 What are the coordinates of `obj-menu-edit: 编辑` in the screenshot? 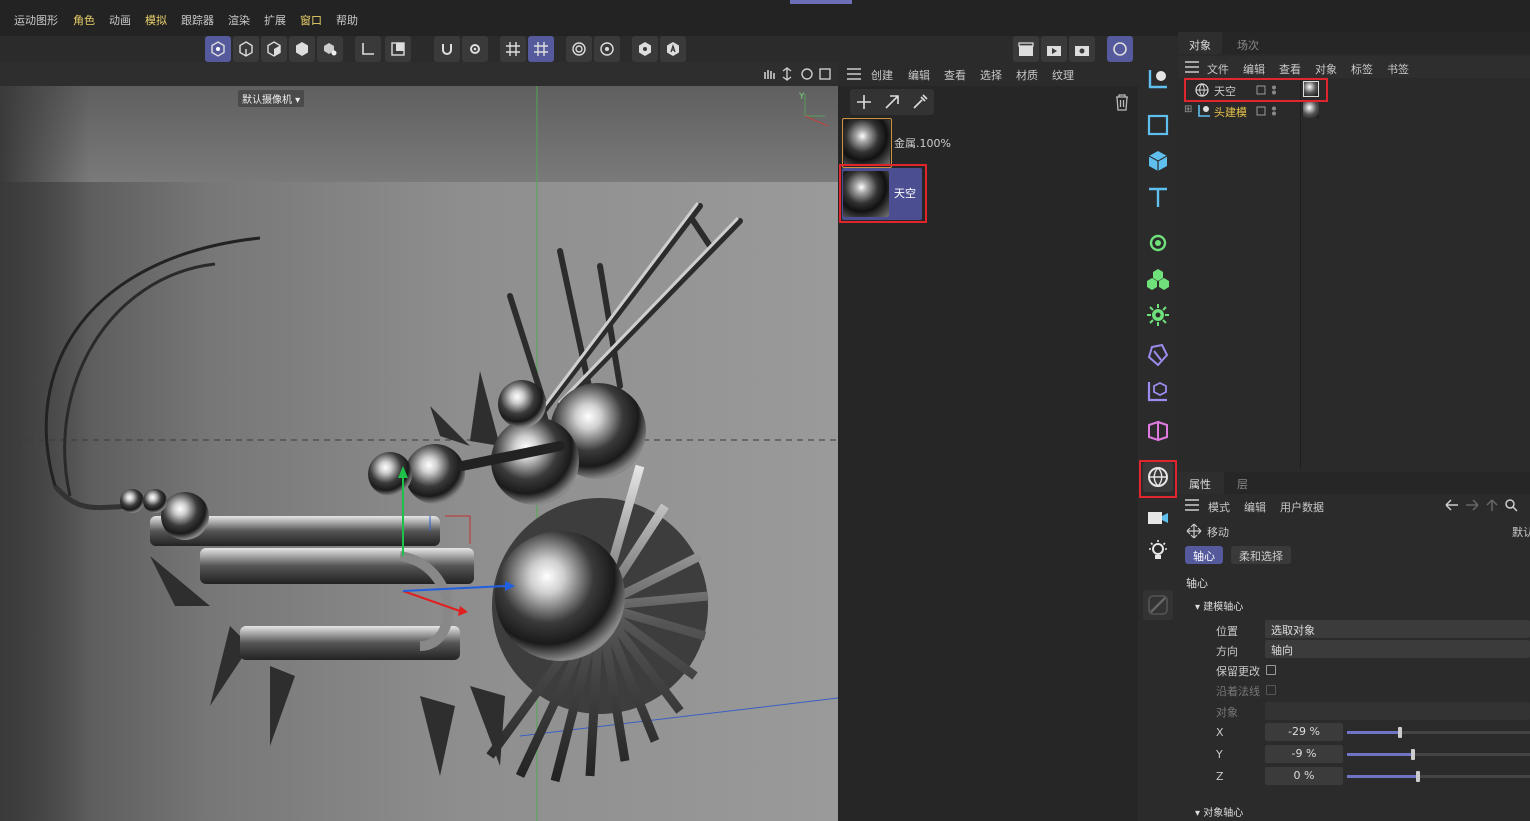 It's located at (1254, 69).